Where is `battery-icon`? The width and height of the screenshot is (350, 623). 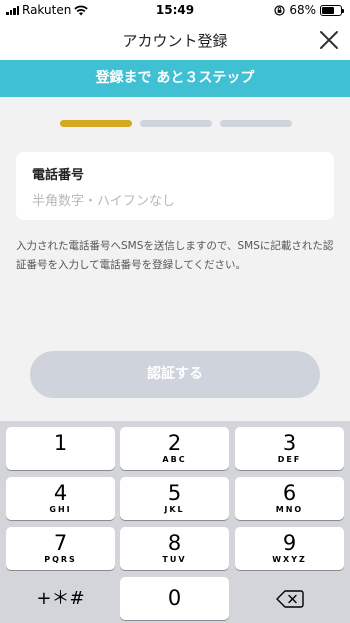
battery-icon is located at coordinates (332, 10).